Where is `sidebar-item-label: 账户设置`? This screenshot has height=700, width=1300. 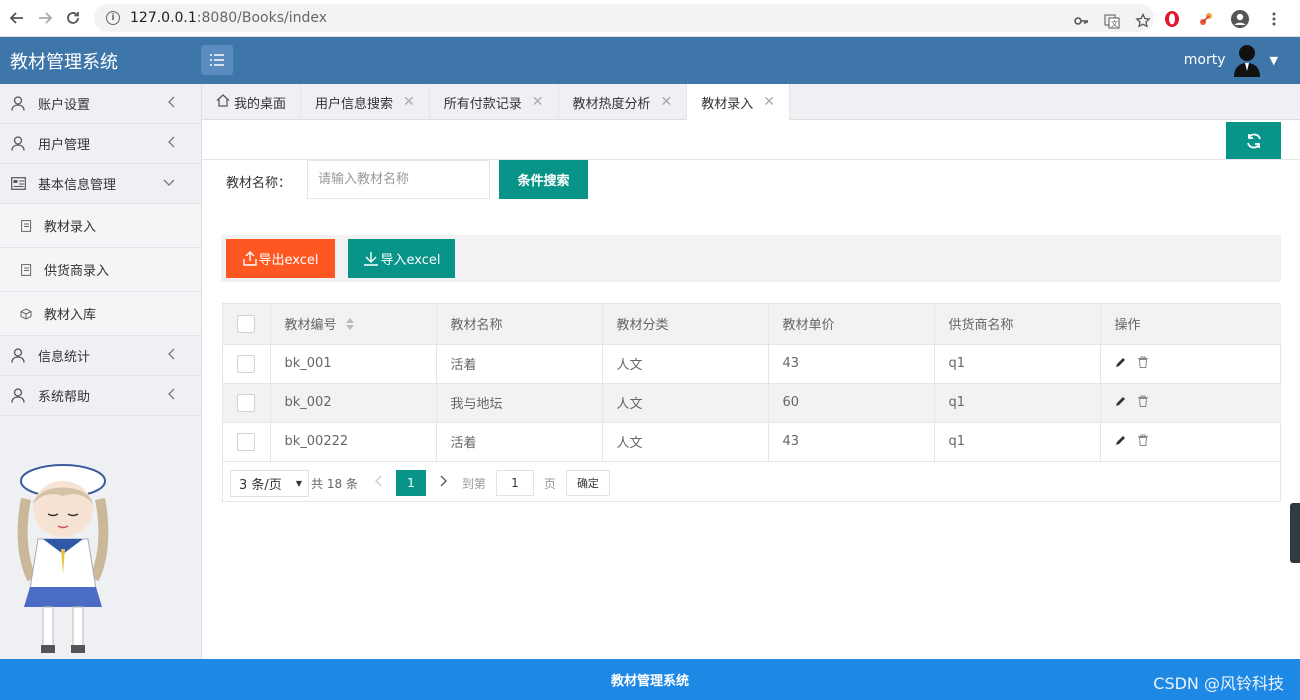 sidebar-item-label: 账户设置 is located at coordinates (64, 105).